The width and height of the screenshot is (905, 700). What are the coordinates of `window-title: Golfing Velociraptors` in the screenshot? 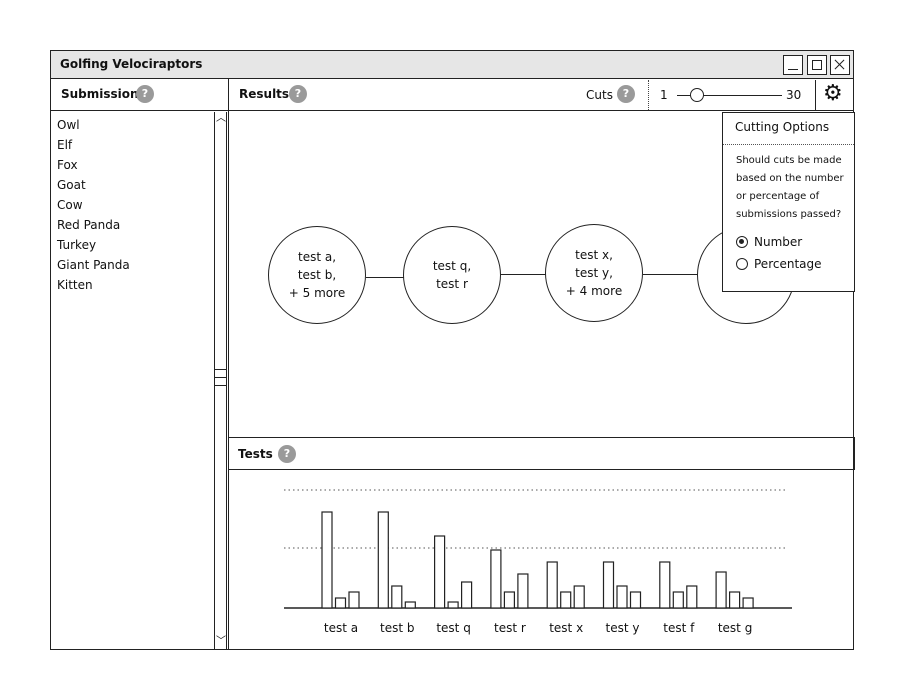 It's located at (131, 64).